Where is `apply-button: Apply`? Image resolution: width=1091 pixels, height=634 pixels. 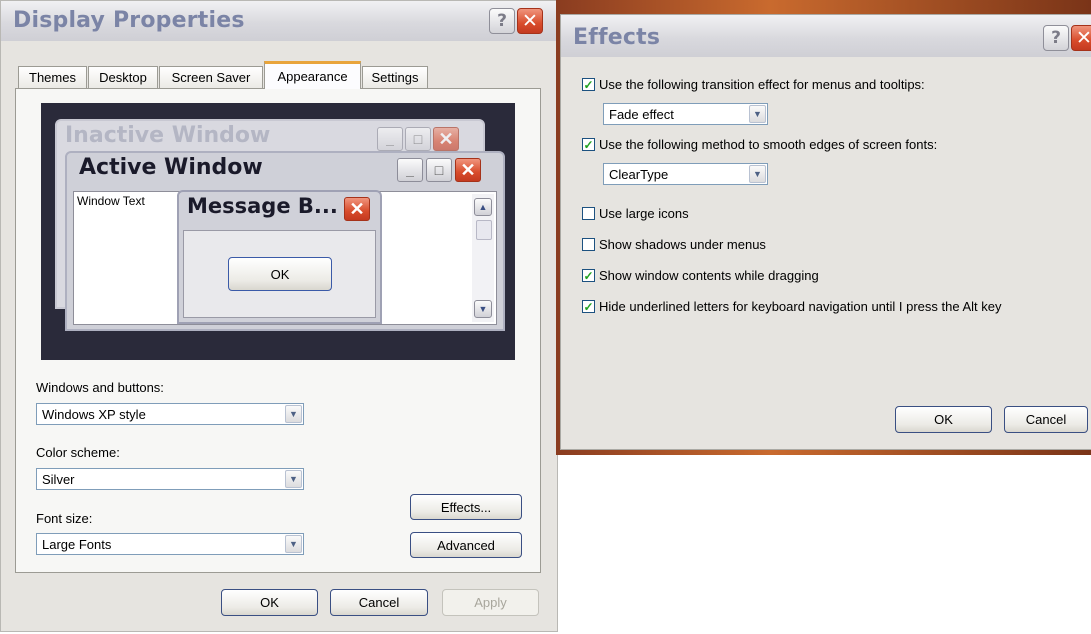 apply-button: Apply is located at coordinates (490, 602).